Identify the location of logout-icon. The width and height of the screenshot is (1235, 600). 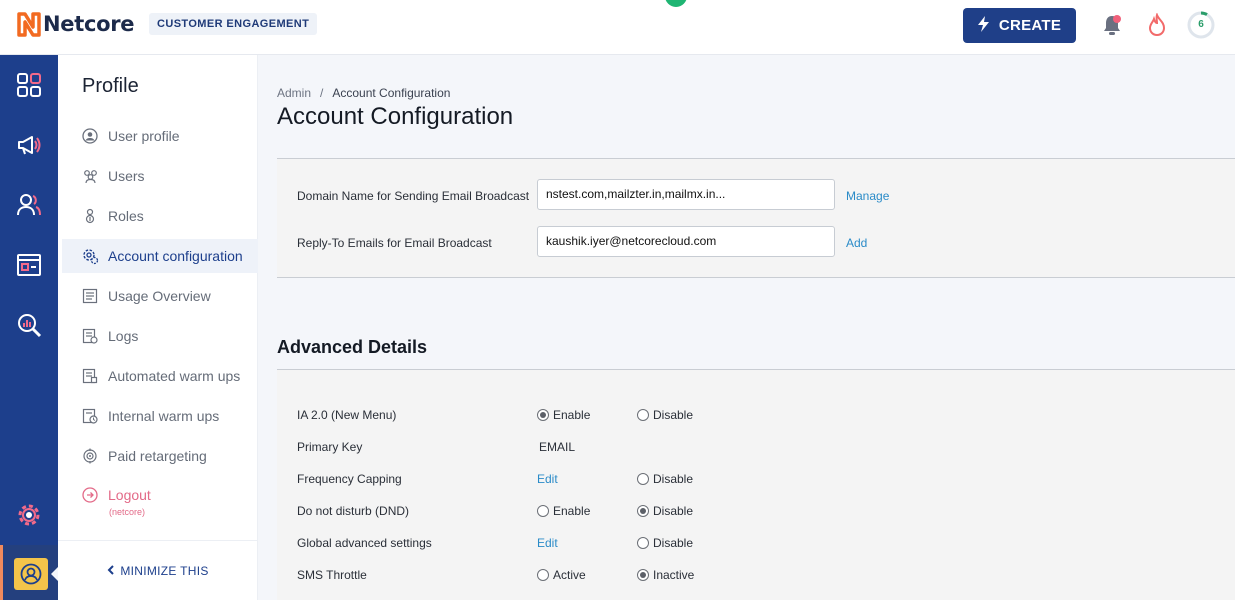
(90, 495).